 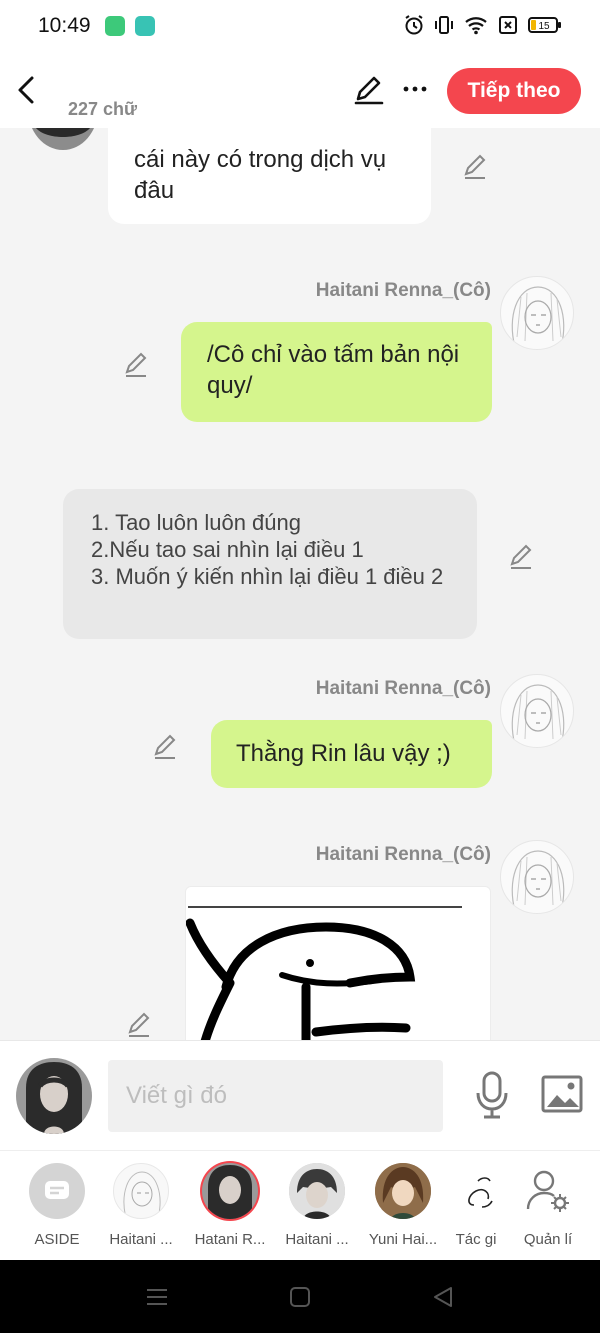 I want to click on input-bar, so click(x=300, y=1095).